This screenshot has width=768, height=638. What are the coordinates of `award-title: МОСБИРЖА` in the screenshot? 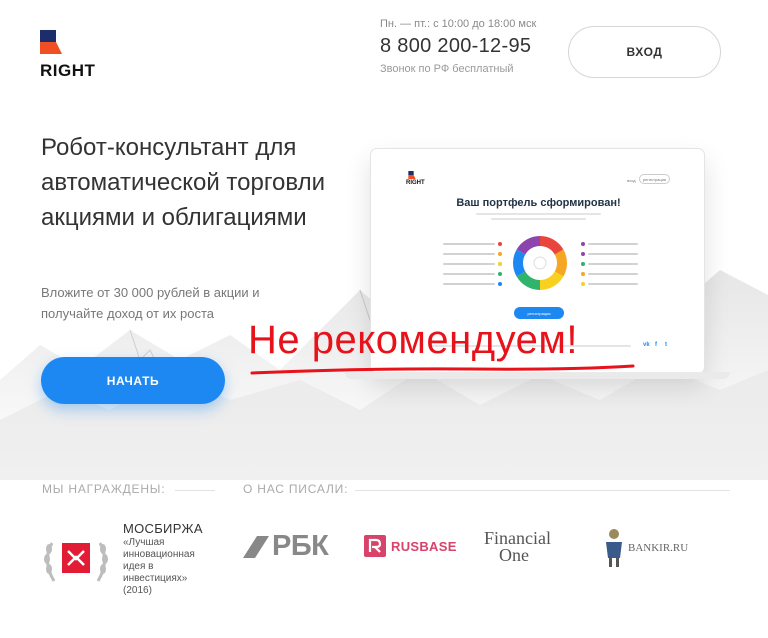 It's located at (163, 528).